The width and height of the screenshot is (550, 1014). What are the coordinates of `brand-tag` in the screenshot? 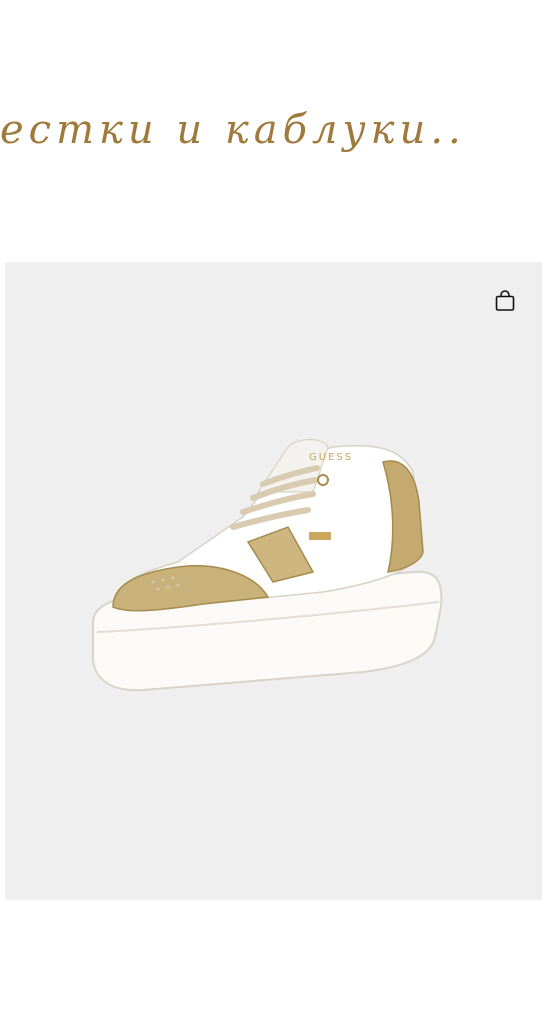 It's located at (320, 536).